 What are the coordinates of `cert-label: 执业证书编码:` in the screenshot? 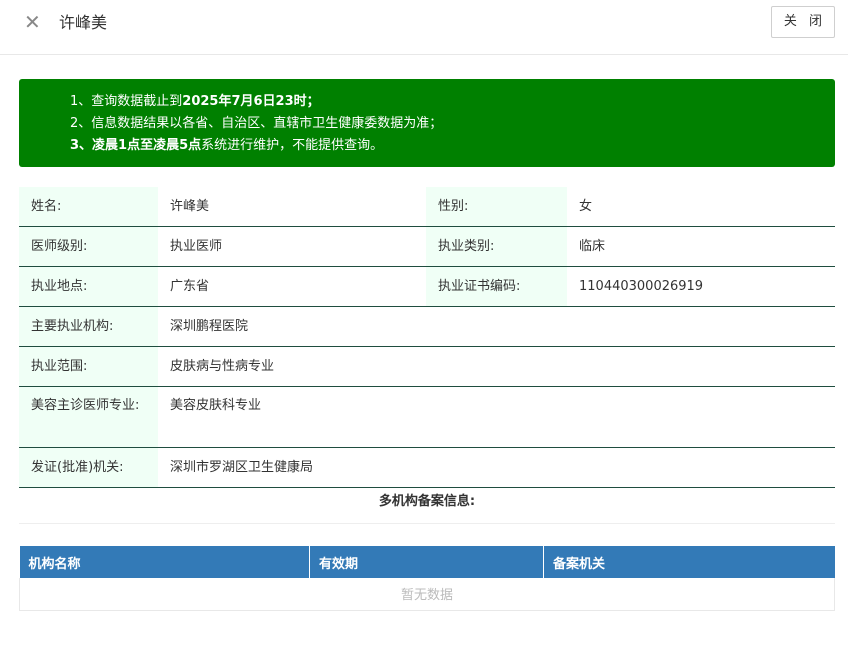 It's located at (496, 286).